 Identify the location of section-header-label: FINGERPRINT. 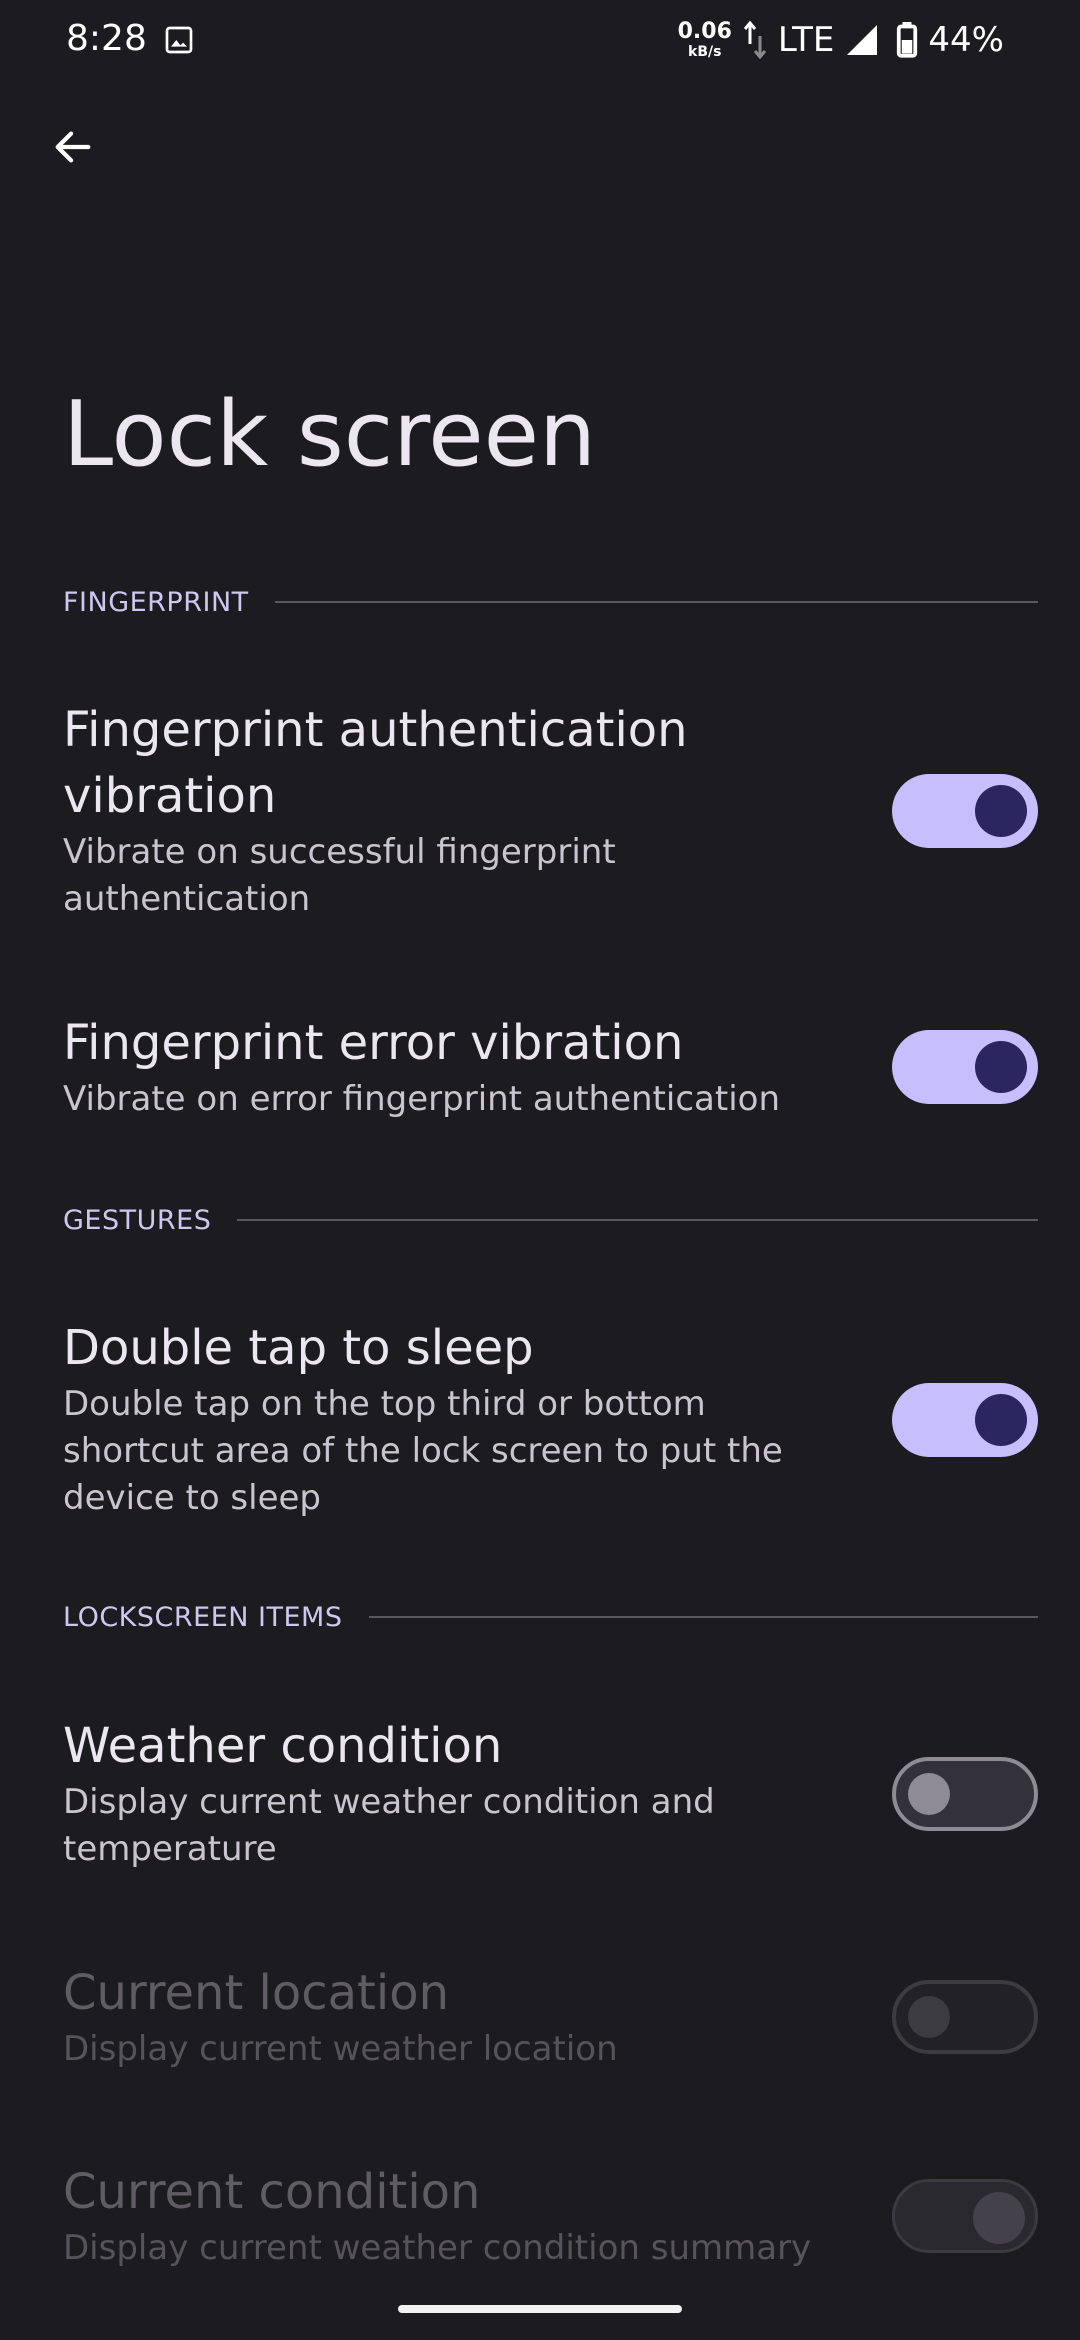
(156, 602).